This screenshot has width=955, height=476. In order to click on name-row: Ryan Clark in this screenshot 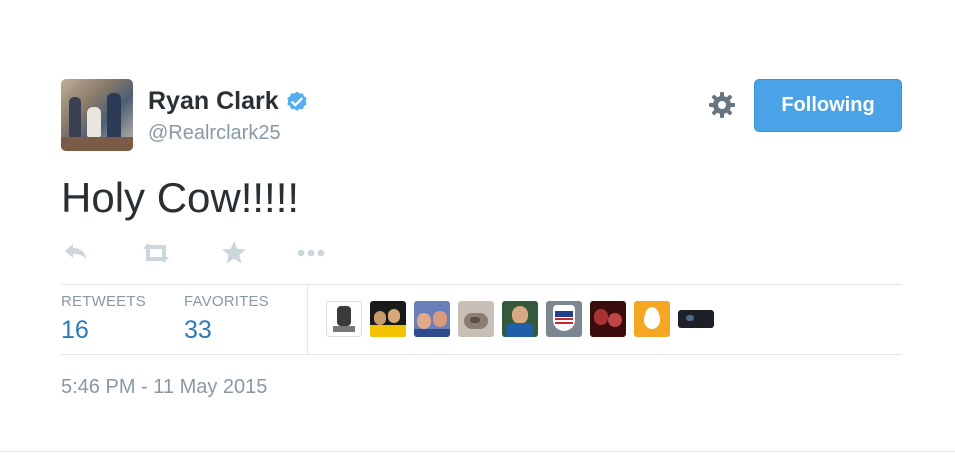, I will do `click(228, 101)`.